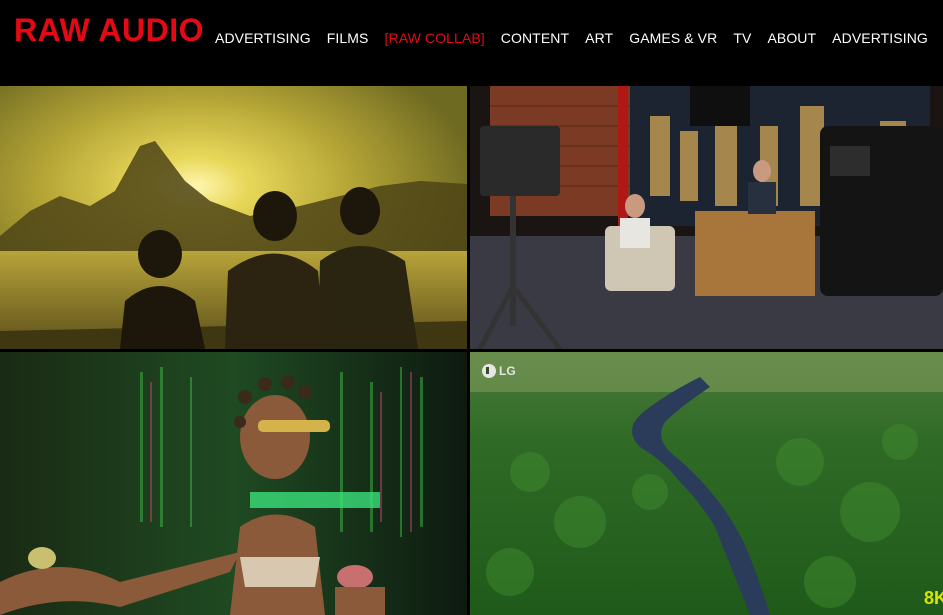 The height and width of the screenshot is (615, 943). I want to click on nav-item-advertising: ADVERTISING, so click(263, 38).